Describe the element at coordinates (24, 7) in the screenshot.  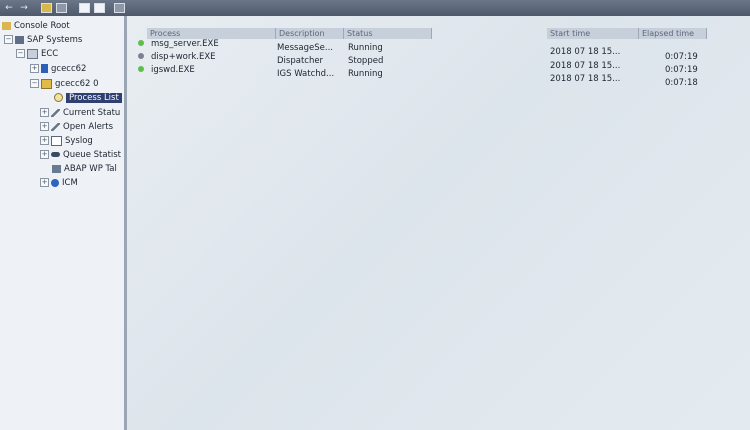
I see `forward-arrow-icon: →` at that location.